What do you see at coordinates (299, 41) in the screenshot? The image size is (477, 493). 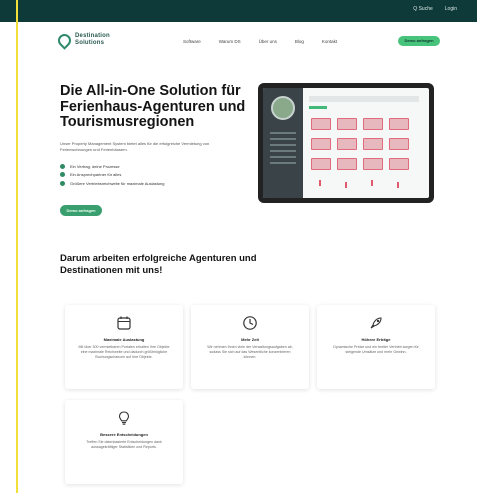 I see `nav-link-blog: Blog` at bounding box center [299, 41].